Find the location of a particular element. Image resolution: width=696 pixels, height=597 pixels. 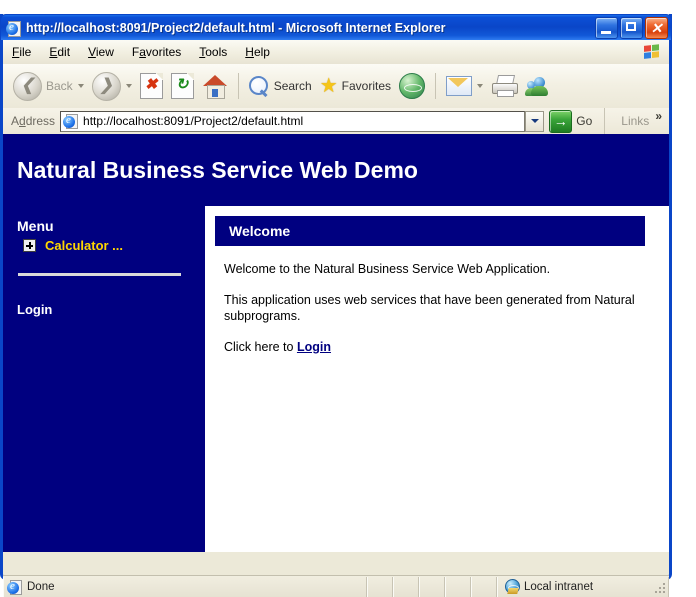

page-title: Natural Business Service Web Demo is located at coordinates (217, 169).